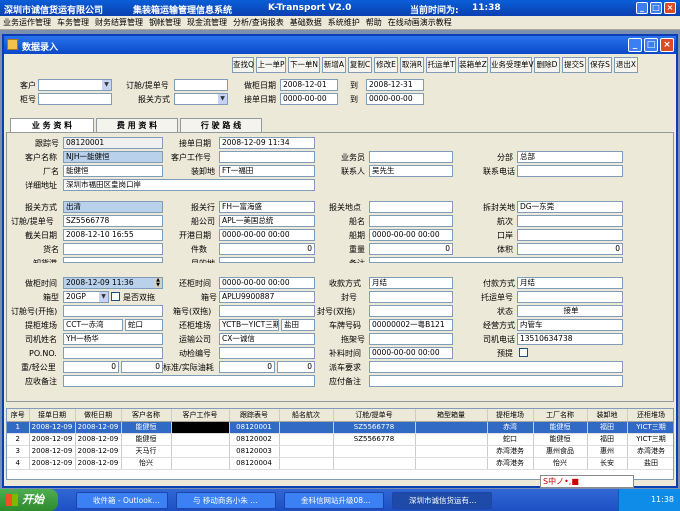 This screenshot has width=680, height=511. Describe the element at coordinates (607, 415) in the screenshot. I see `column-header: 装卸地` at that location.